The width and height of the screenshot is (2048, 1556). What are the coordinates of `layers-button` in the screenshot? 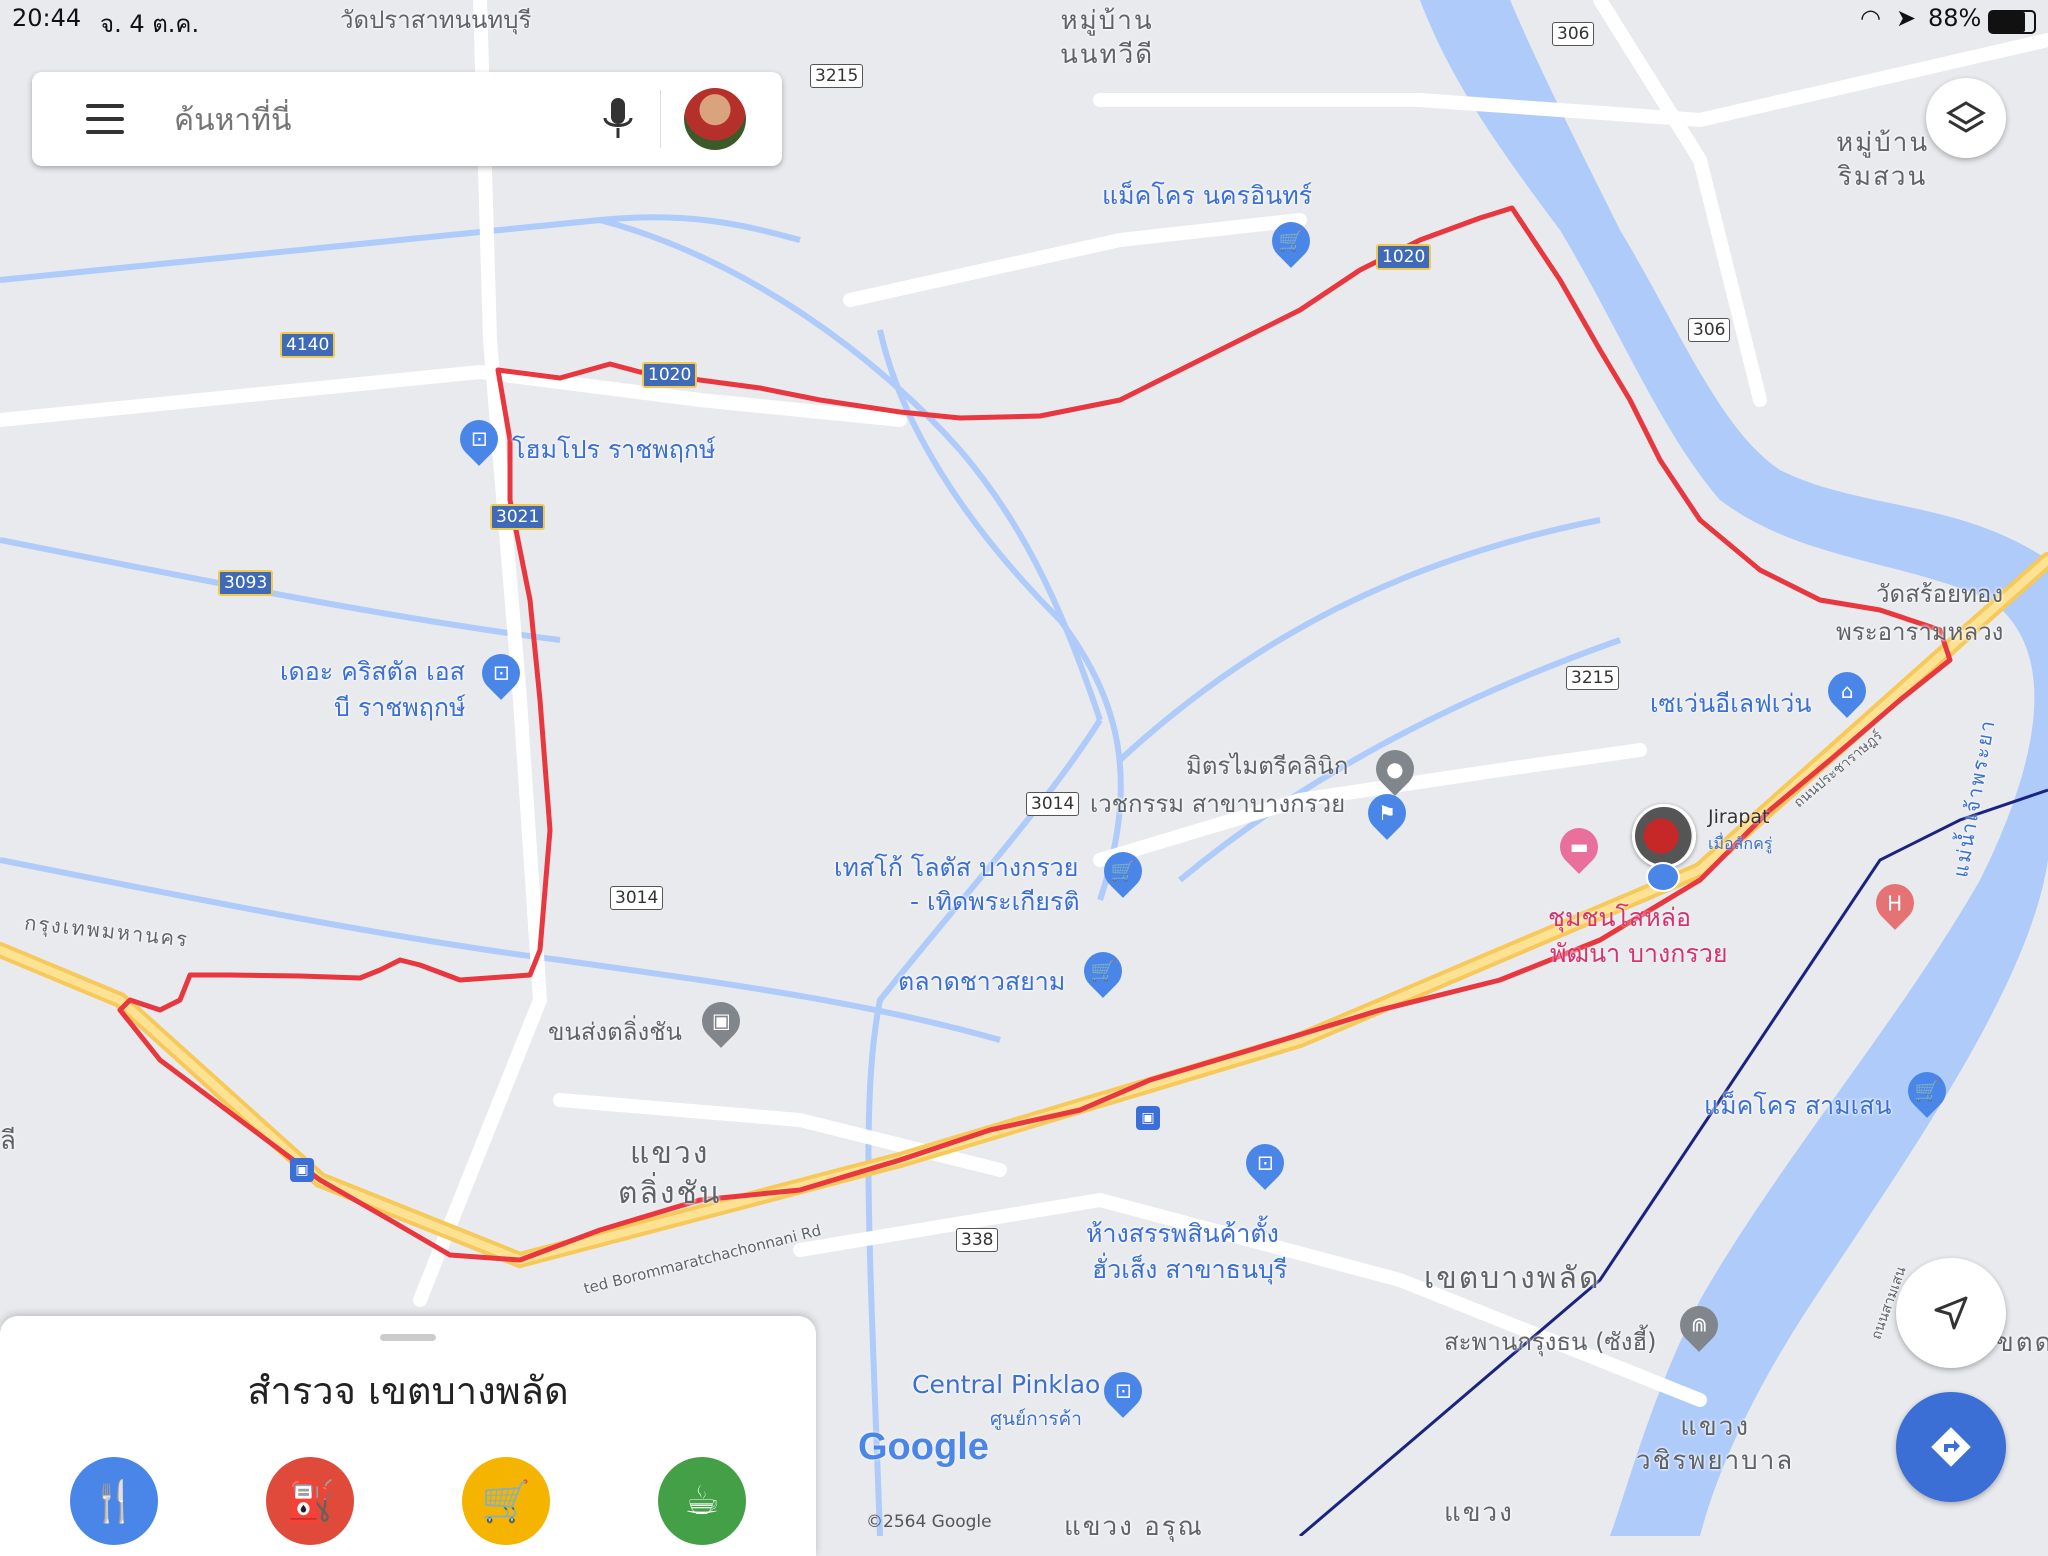 It's located at (1966, 118).